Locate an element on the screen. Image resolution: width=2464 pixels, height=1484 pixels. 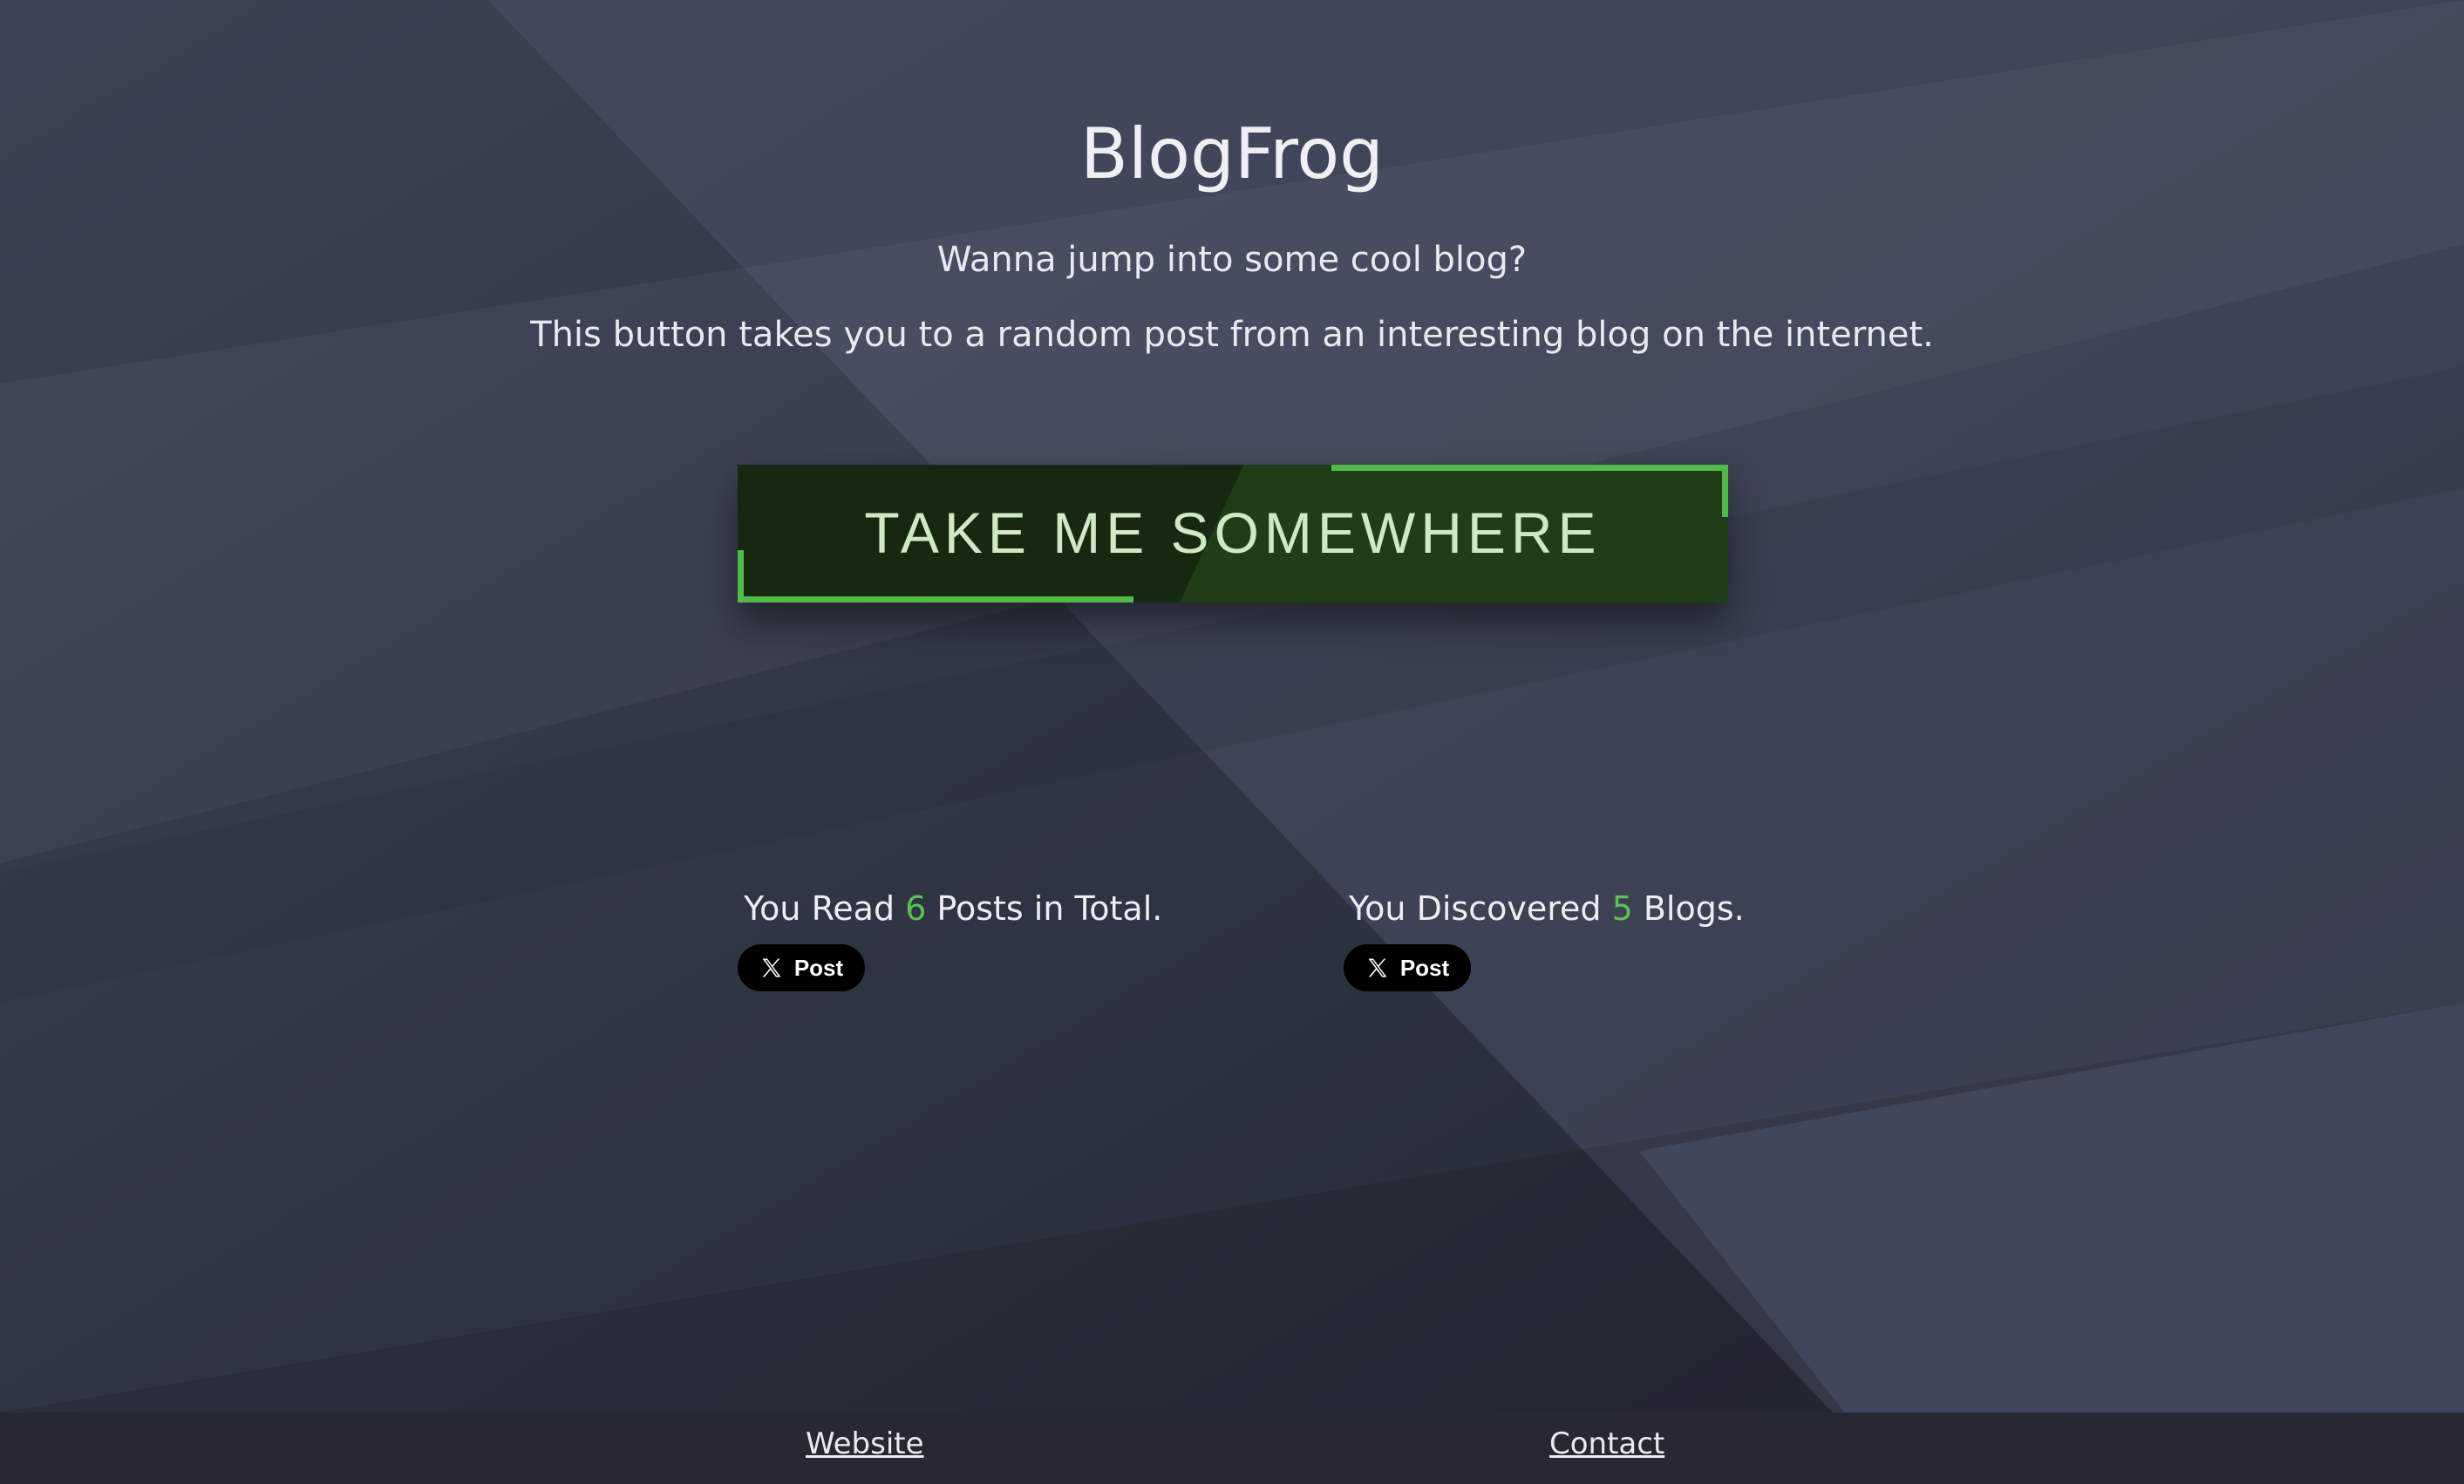
footer: Website Contact is located at coordinates (1232, 1448).